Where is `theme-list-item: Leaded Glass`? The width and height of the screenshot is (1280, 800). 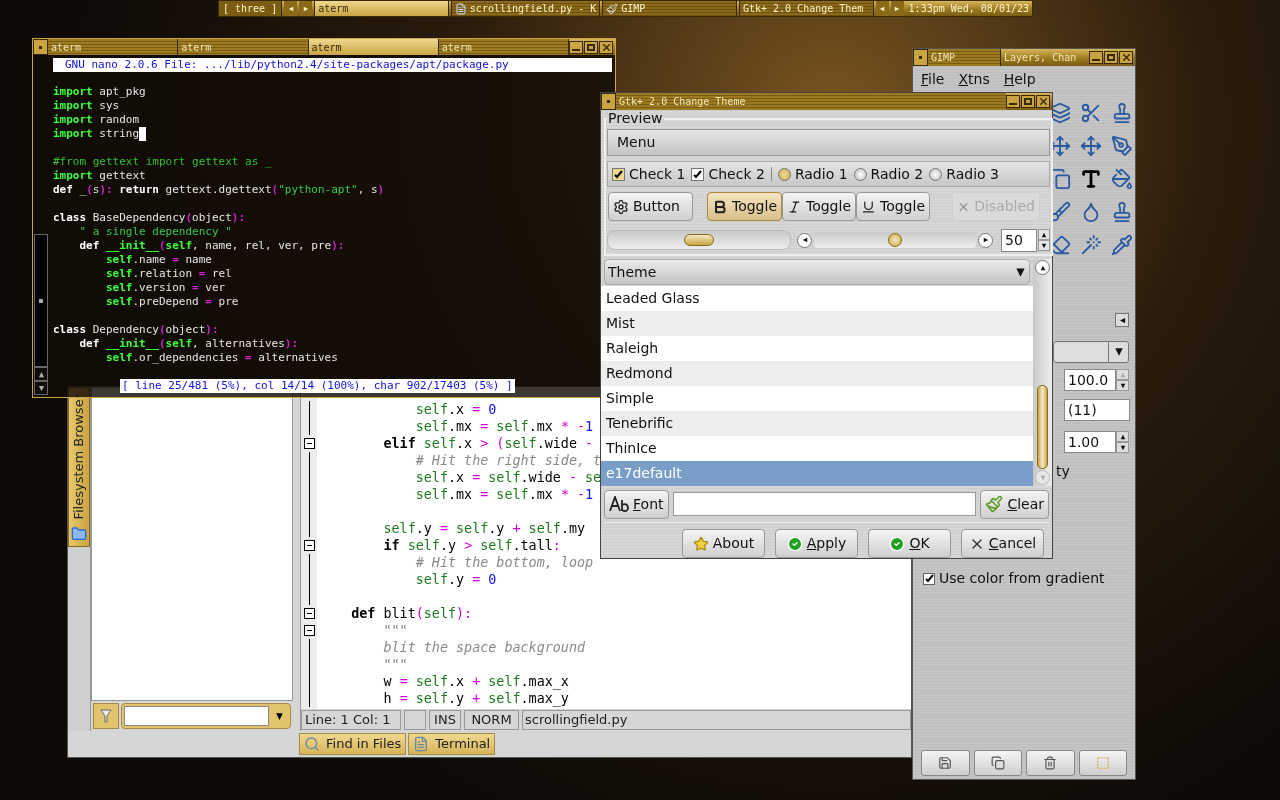
theme-list-item: Leaded Glass is located at coordinates (817, 298).